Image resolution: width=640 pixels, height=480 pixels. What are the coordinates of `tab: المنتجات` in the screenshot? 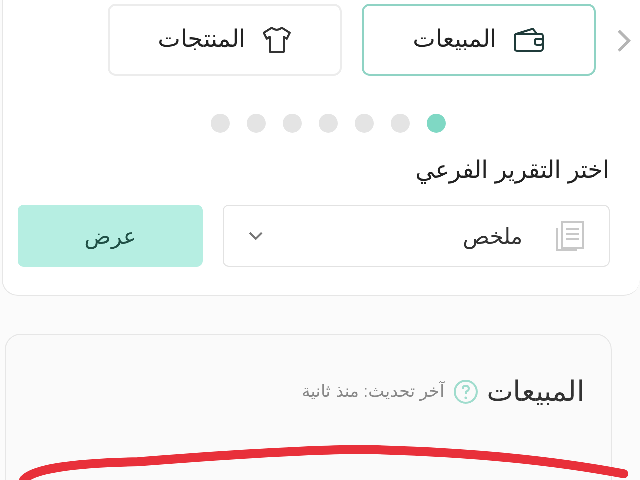 It's located at (225, 40).